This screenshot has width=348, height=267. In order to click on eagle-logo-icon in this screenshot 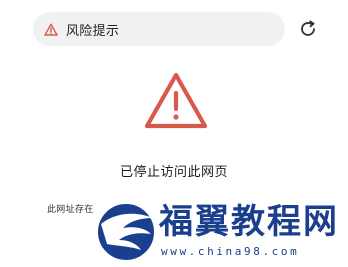, I will do `click(126, 232)`.